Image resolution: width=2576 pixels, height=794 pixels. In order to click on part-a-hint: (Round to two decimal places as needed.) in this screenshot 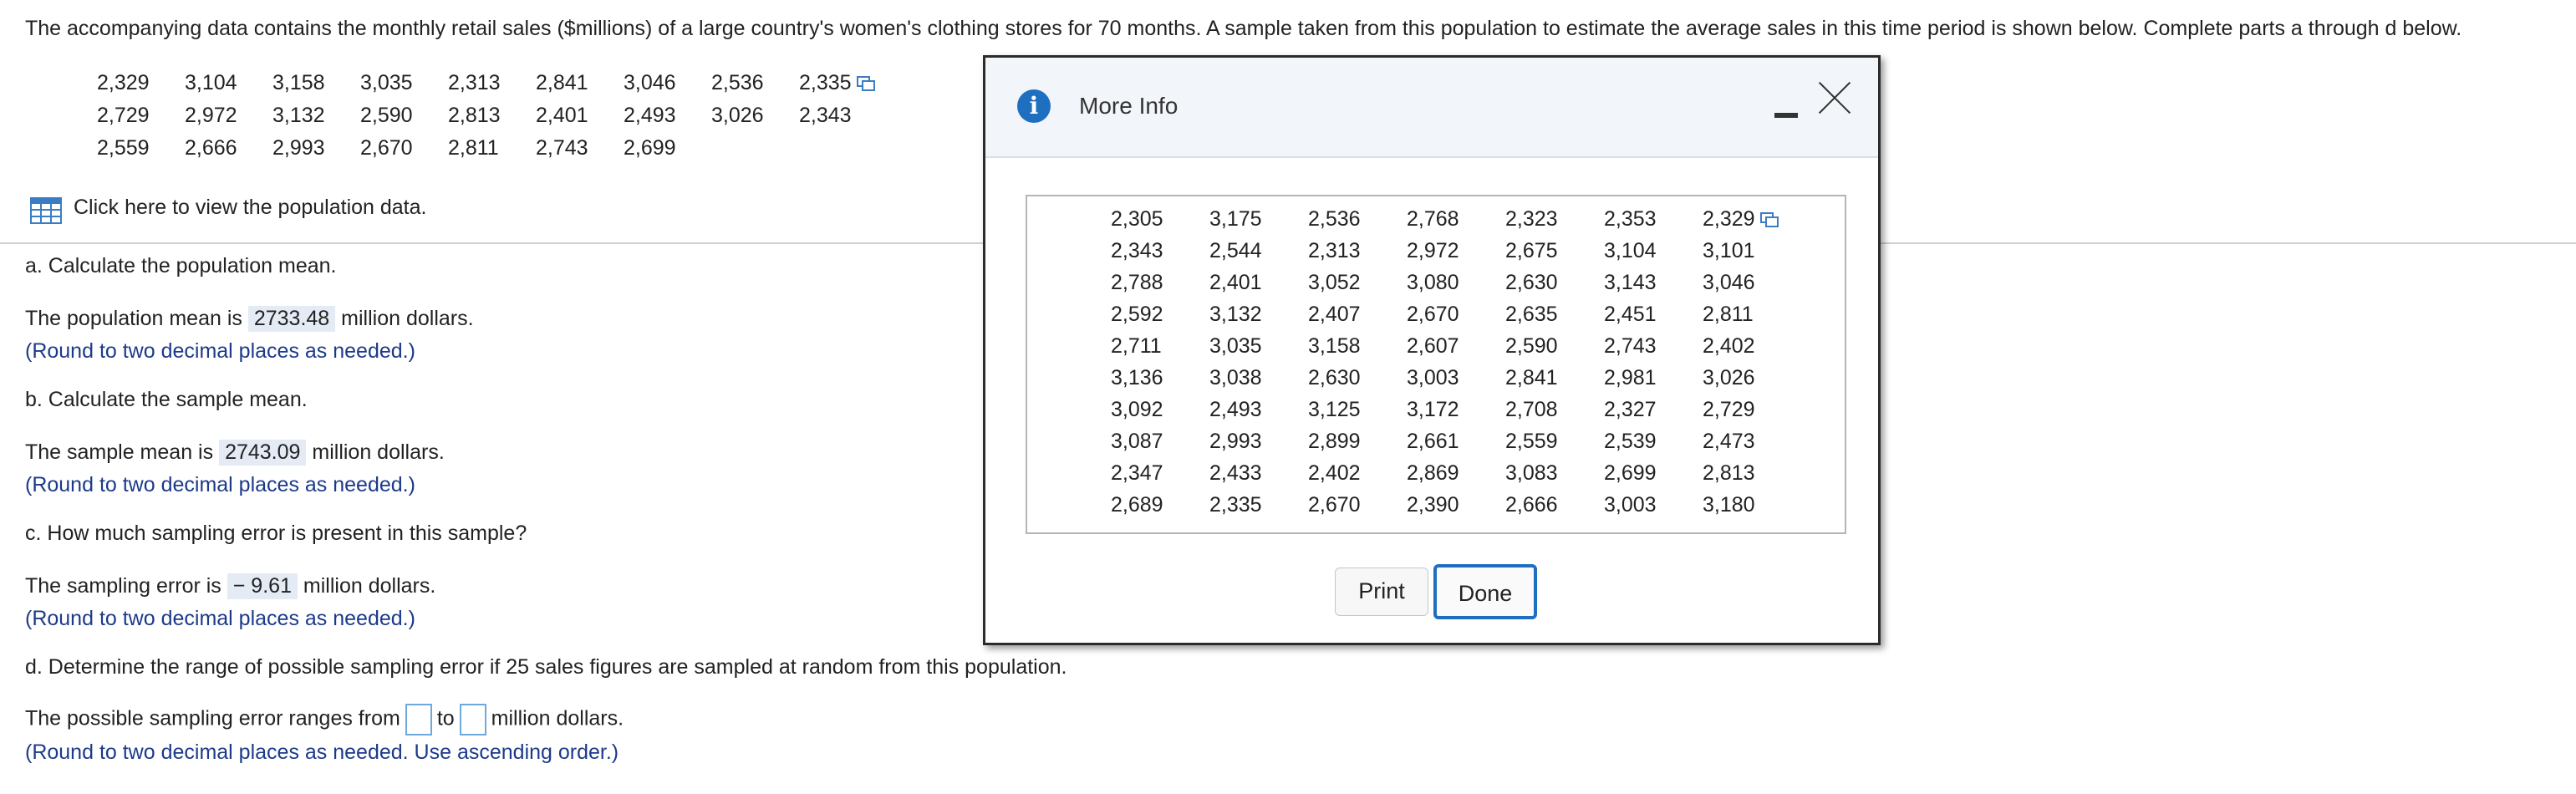, I will do `click(220, 351)`.